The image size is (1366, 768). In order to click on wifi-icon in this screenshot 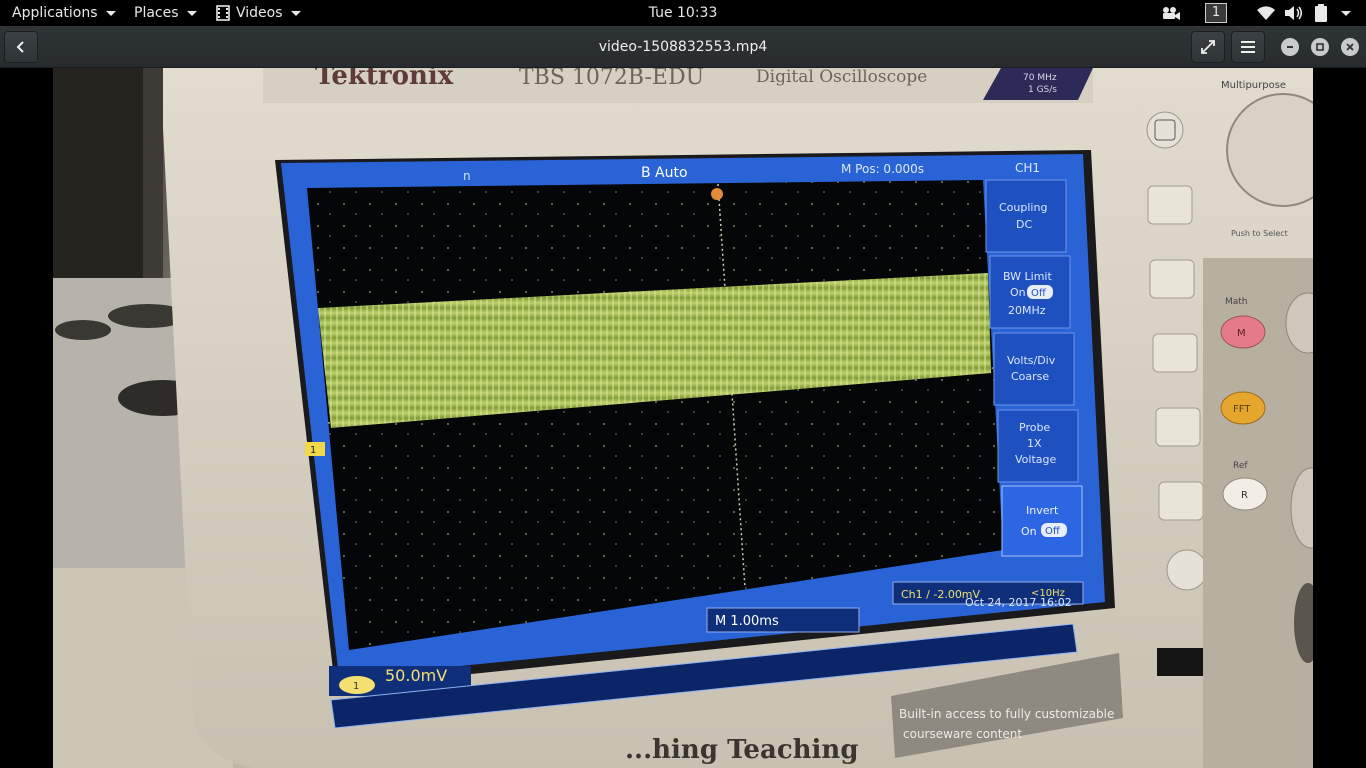, I will do `click(1266, 13)`.